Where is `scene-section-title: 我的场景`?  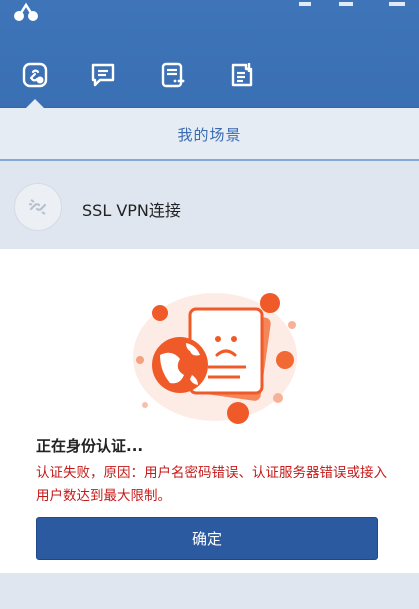
scene-section-title: 我的场景 is located at coordinates (209, 134).